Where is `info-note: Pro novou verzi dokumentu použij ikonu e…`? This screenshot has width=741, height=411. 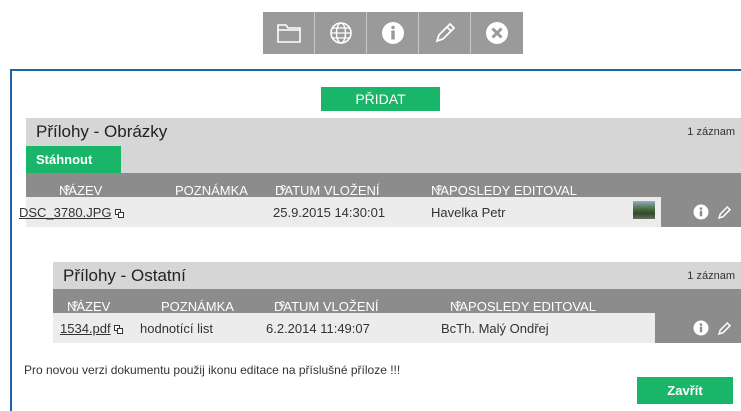 info-note: Pro novou verzi dokumentu použij ikonu e… is located at coordinates (212, 370).